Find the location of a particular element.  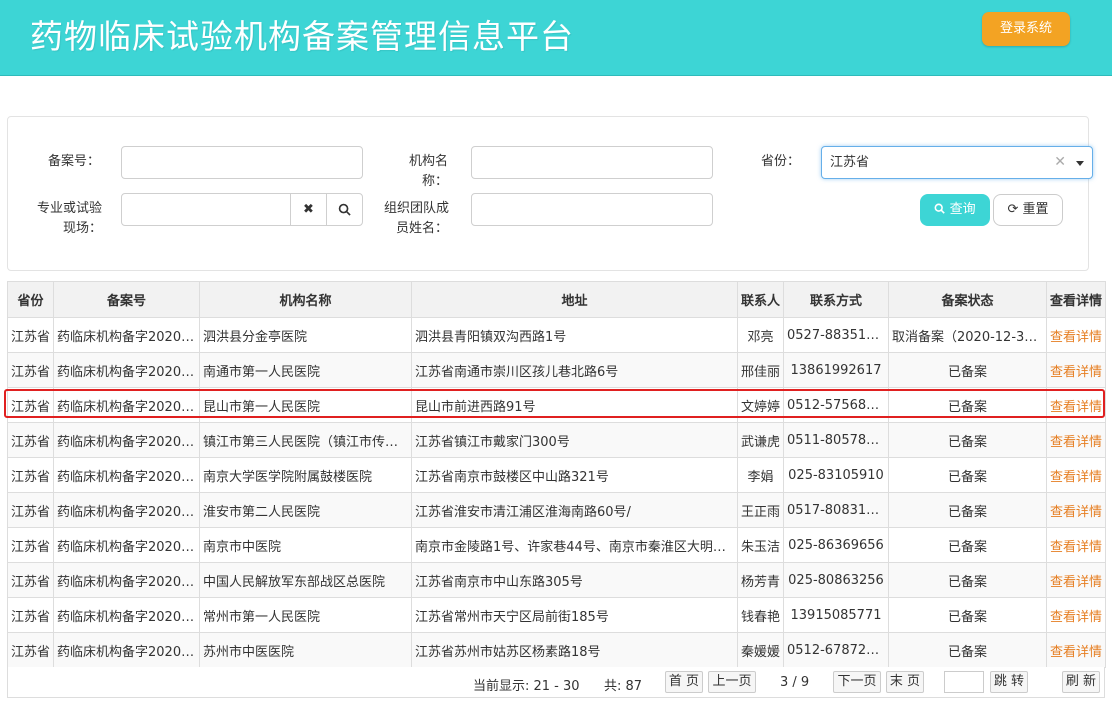

org-name-cell: 苏州市中医医院 is located at coordinates (305, 650).